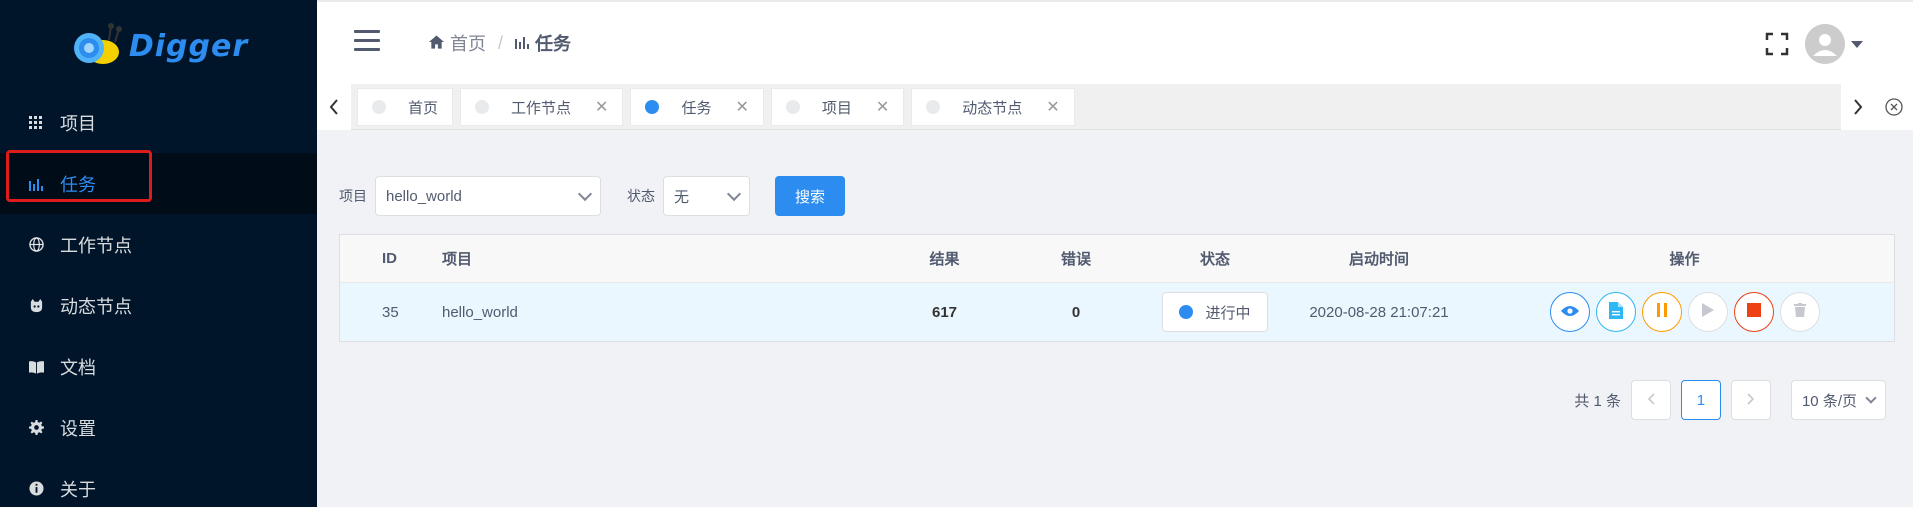 The image size is (1913, 507). I want to click on breadcrumb-current: 任务, so click(543, 43).